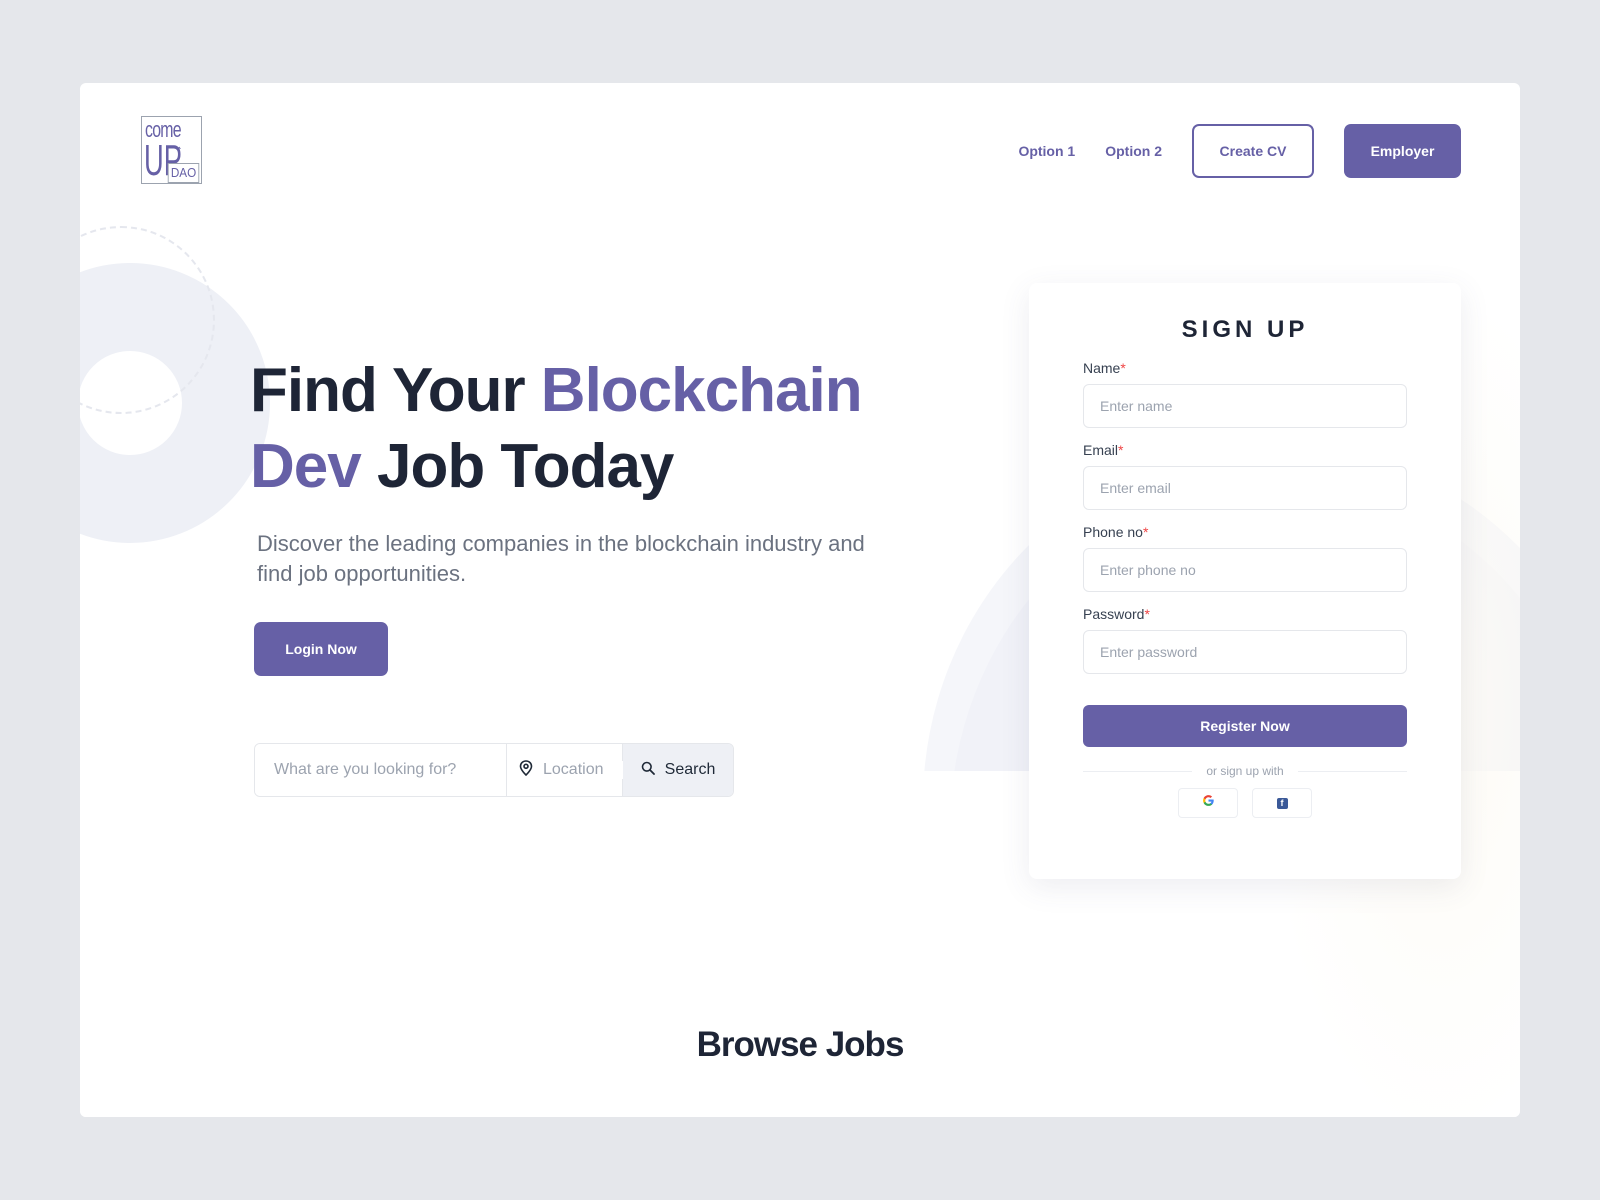 The width and height of the screenshot is (1600, 1200). What do you see at coordinates (1101, 450) in the screenshot?
I see `email-label-text: Email` at bounding box center [1101, 450].